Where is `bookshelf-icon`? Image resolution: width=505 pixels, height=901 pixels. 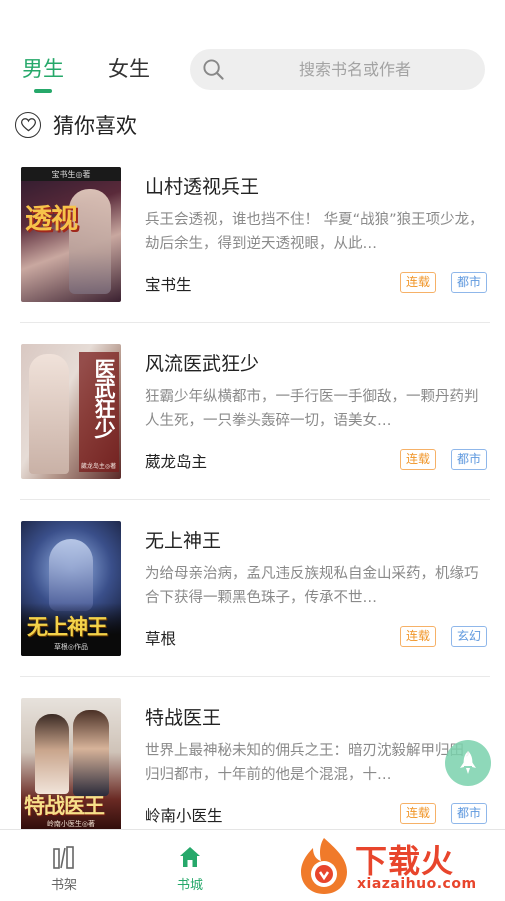
bookshelf-icon is located at coordinates (63, 857).